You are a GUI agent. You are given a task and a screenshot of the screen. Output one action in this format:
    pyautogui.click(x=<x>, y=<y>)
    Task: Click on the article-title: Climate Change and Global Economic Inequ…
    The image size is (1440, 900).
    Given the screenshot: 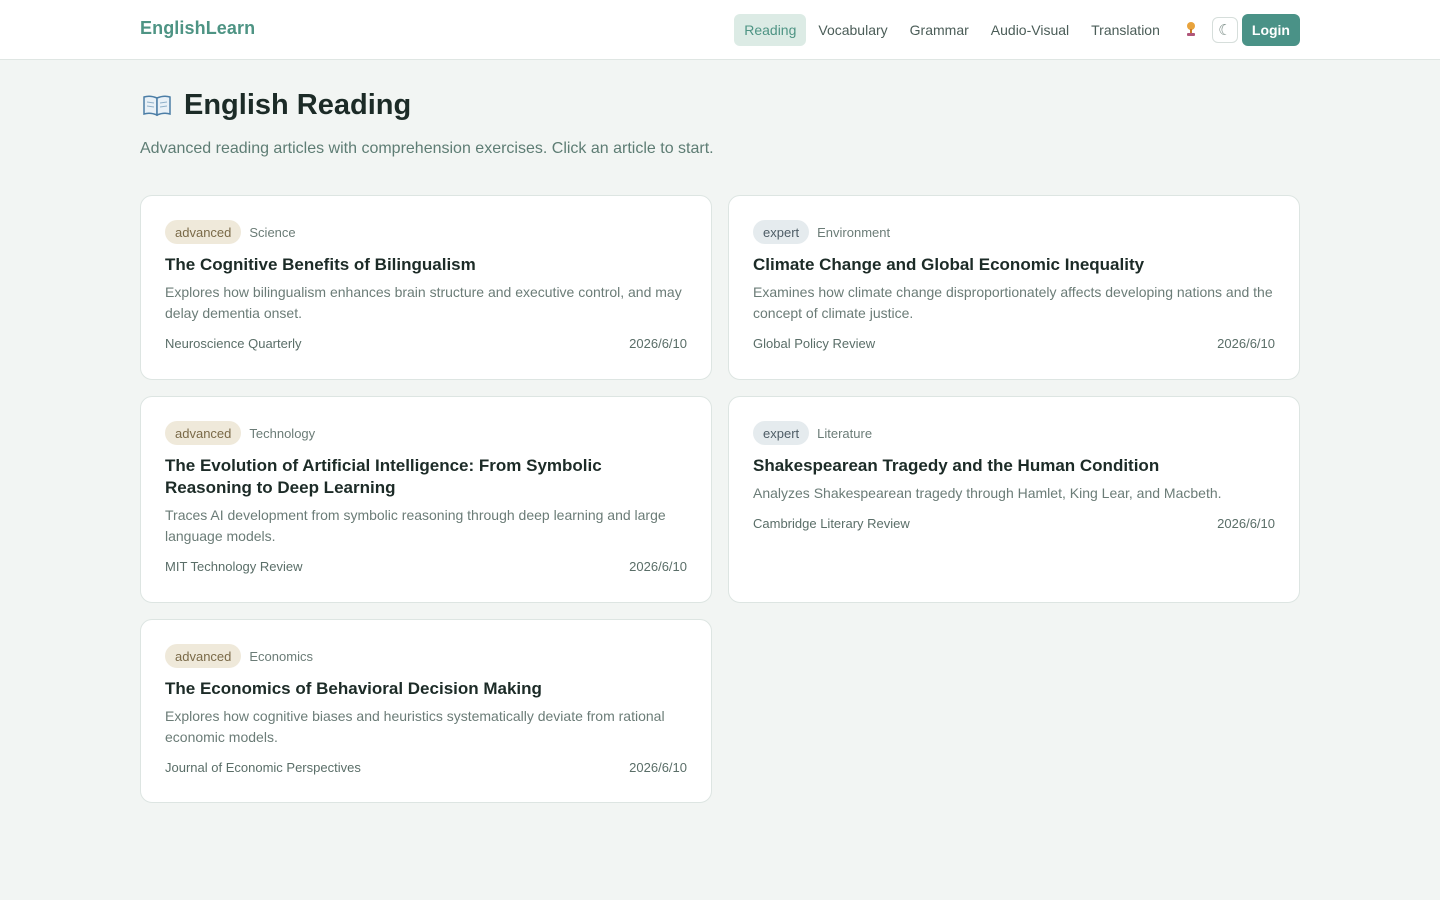 What is the action you would take?
    pyautogui.click(x=949, y=264)
    